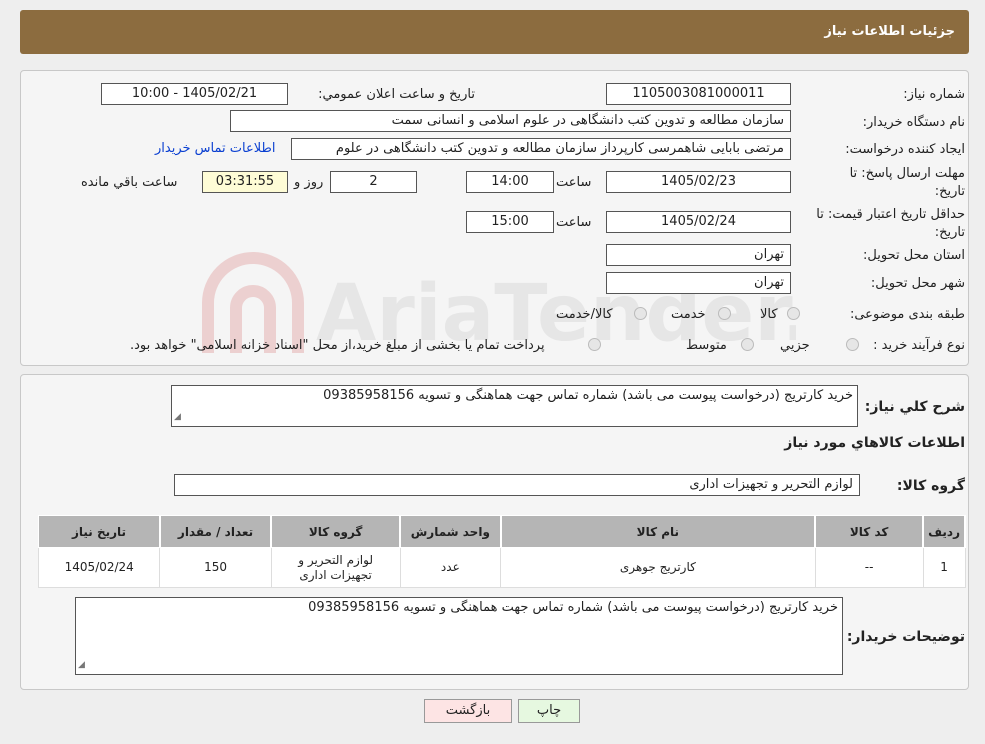 This screenshot has height=744, width=985. What do you see at coordinates (890, 224) in the screenshot?
I see `validity-label: حداقل تاريخ اعتبار قيمت: تا تاريخ:` at bounding box center [890, 224].